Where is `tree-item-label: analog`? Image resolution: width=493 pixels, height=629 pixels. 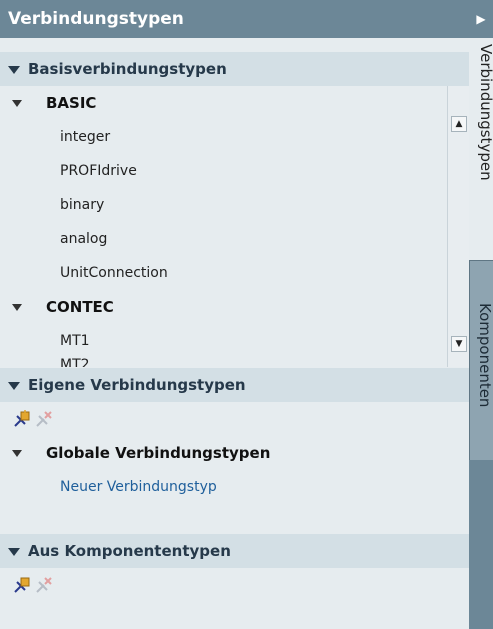
tree-item-label: analog is located at coordinates (84, 239).